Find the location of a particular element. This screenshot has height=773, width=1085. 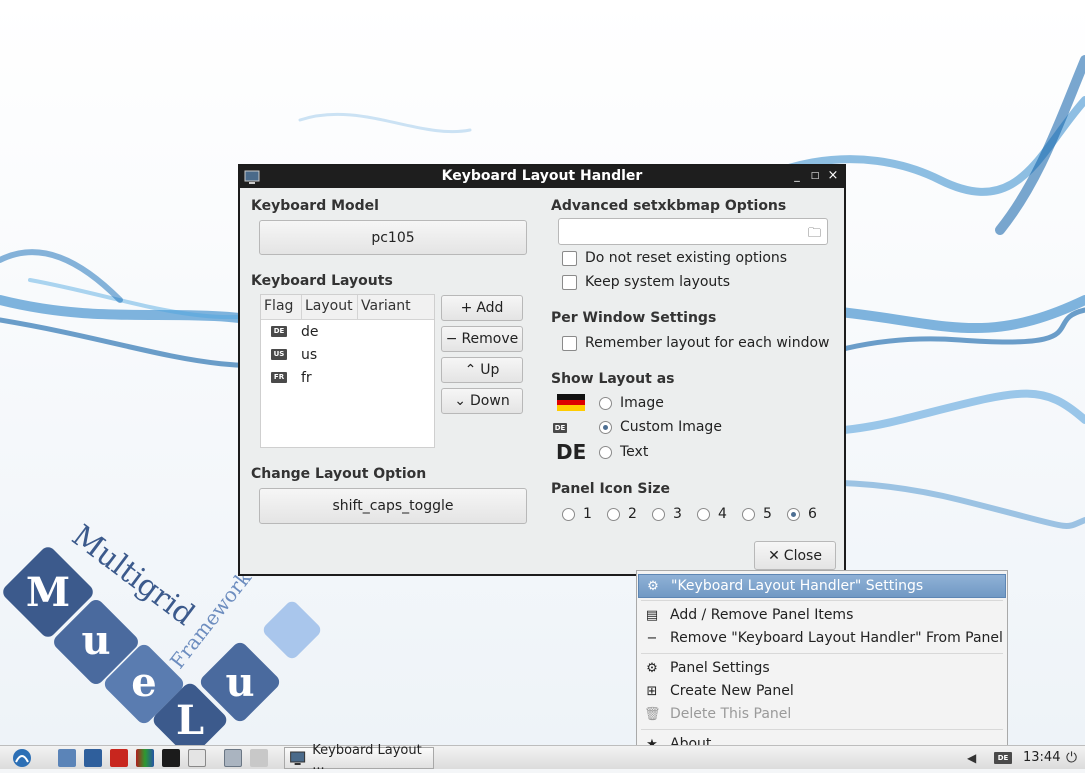

show-as-text-radio: Text is located at coordinates (623, 452).